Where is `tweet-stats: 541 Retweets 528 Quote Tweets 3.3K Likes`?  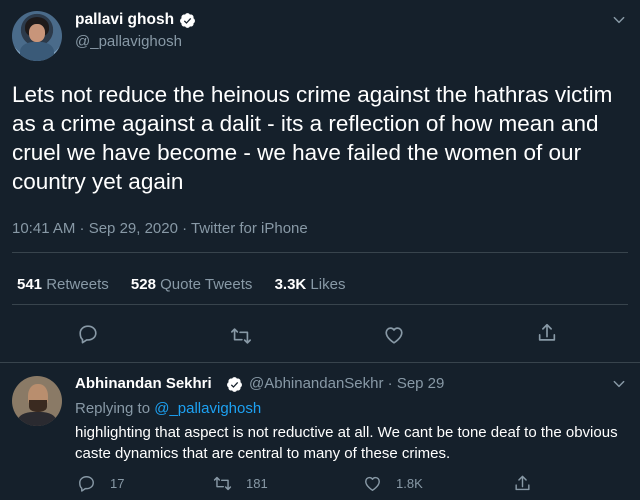
tweet-stats: 541 Retweets 528 Quote Tweets 3.3K Likes is located at coordinates (190, 284).